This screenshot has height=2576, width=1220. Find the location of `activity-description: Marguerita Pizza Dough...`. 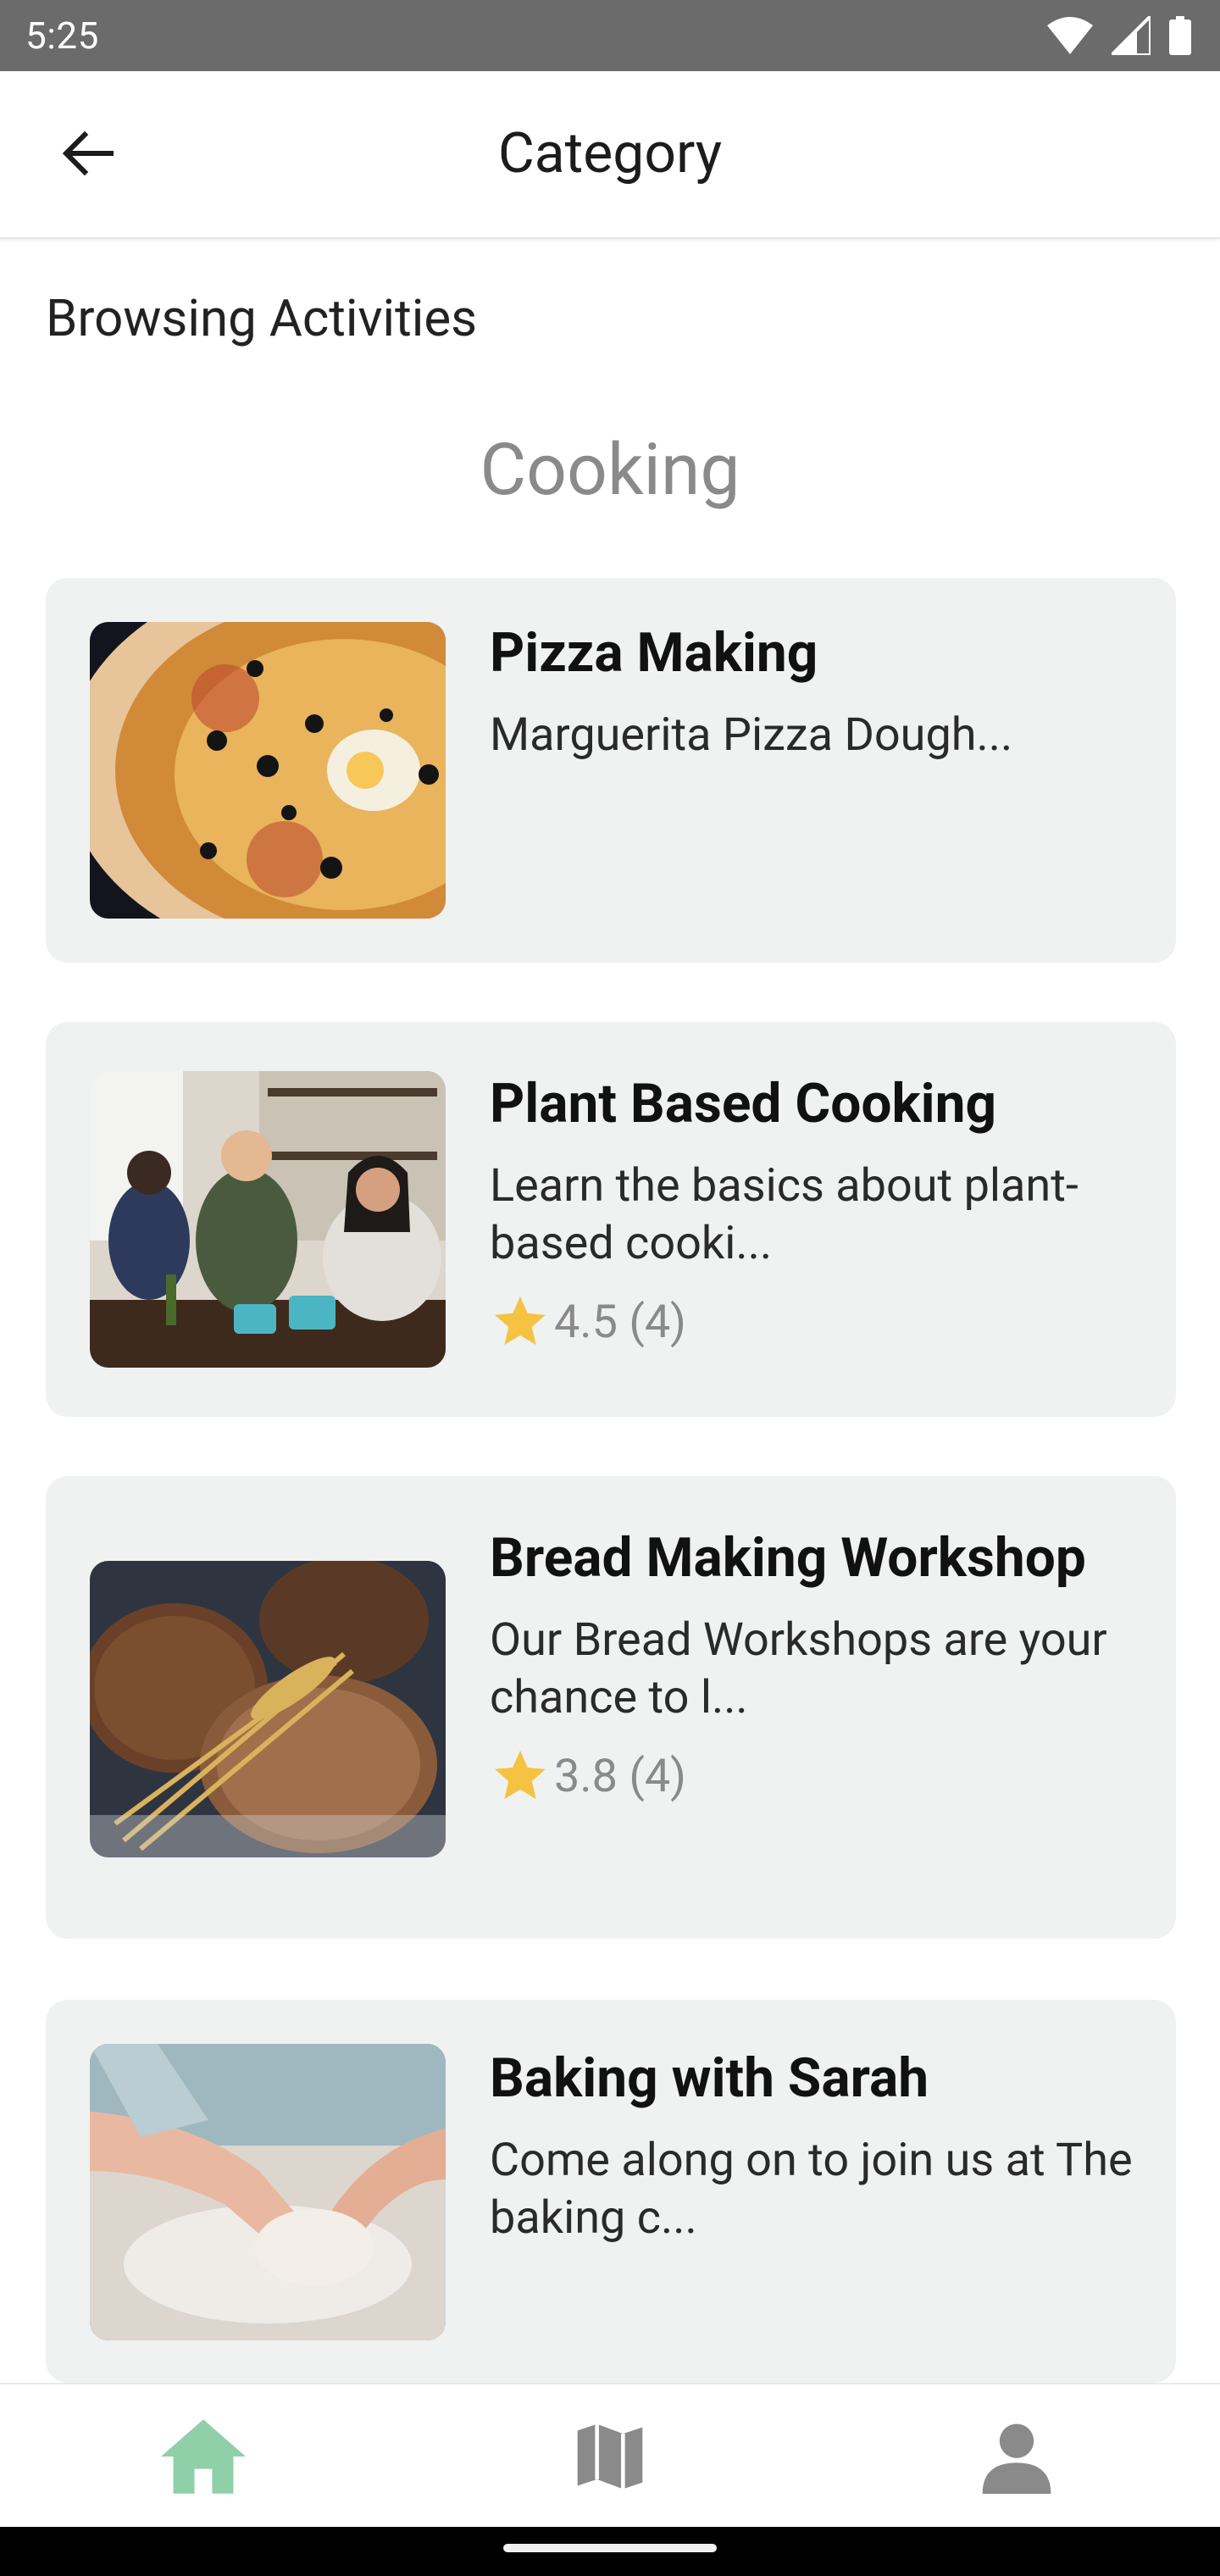

activity-description: Marguerita Pizza Dough... is located at coordinates (751, 735).